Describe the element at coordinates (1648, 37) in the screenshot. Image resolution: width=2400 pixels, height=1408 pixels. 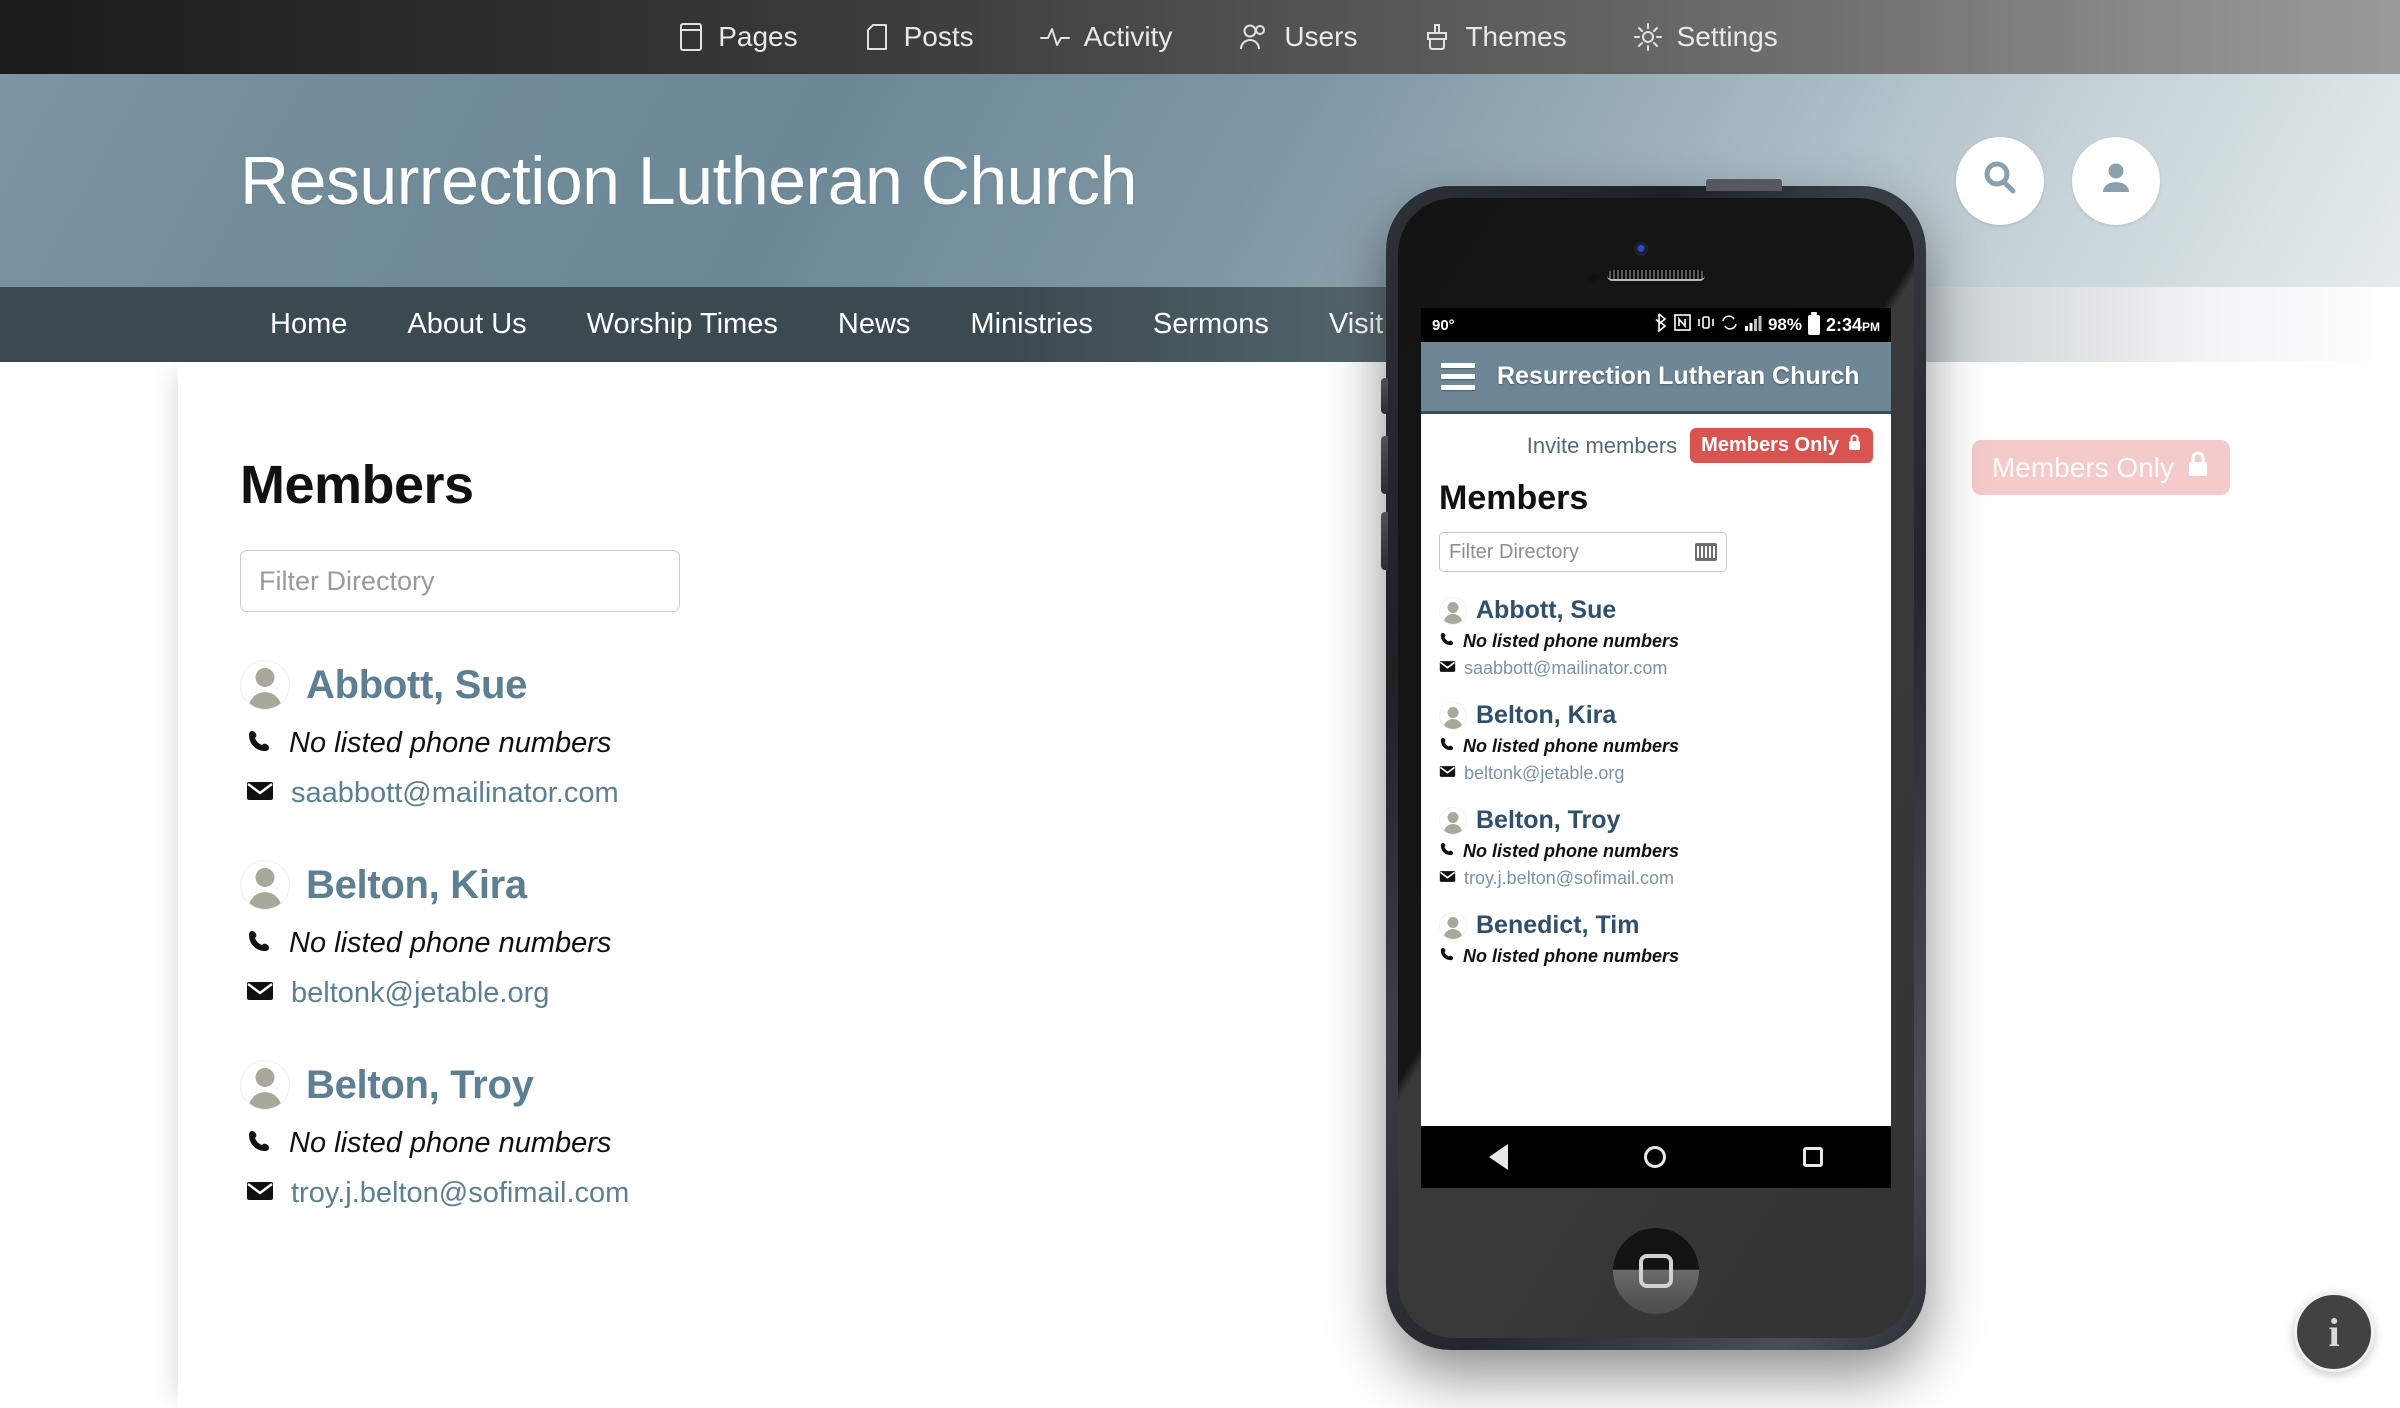
I see `settings-icon` at that location.